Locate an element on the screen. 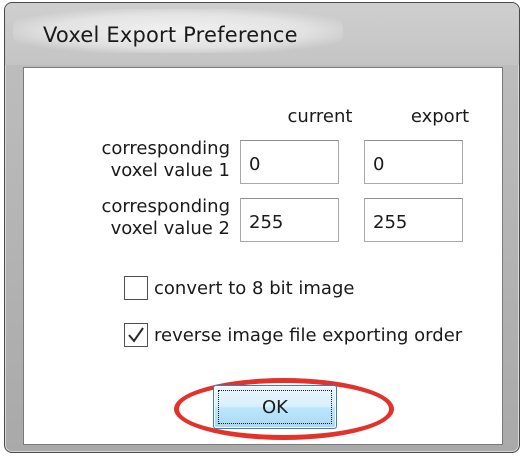 The height and width of the screenshot is (457, 526). row-label-voxel-value-2: corresponding voxel value 2 is located at coordinates (146, 218).